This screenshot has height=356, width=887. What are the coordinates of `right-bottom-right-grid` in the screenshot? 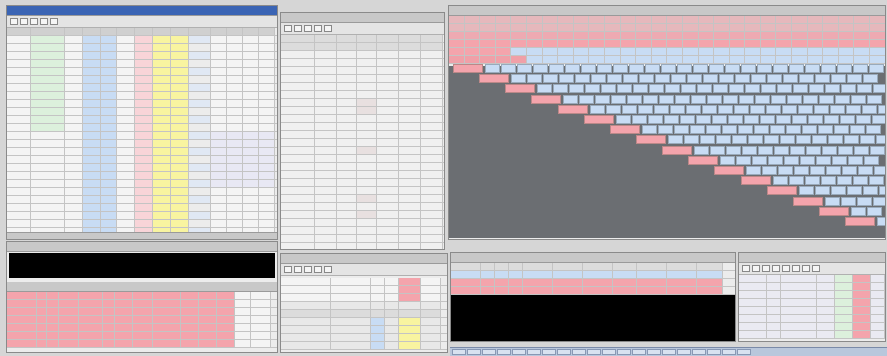 It's located at (812, 307).